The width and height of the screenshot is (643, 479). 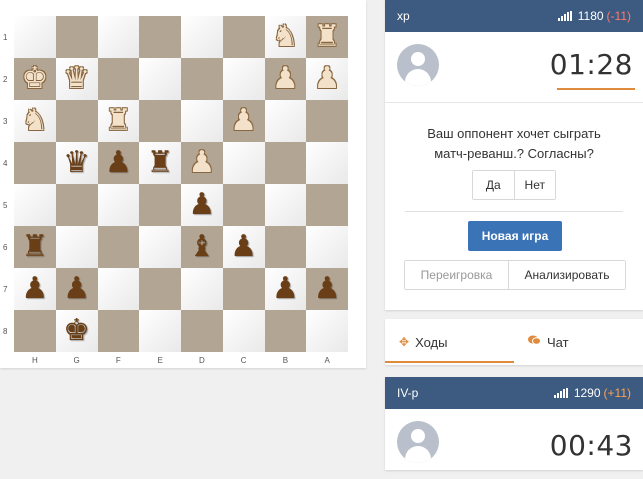 I want to click on white-queen-icon: ♛, so click(x=76, y=79).